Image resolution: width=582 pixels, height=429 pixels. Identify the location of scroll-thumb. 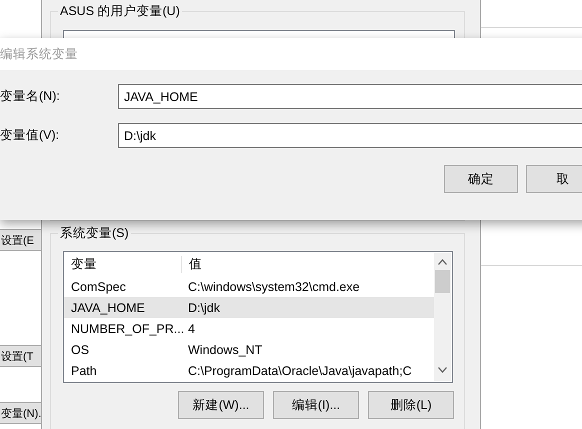
(442, 281).